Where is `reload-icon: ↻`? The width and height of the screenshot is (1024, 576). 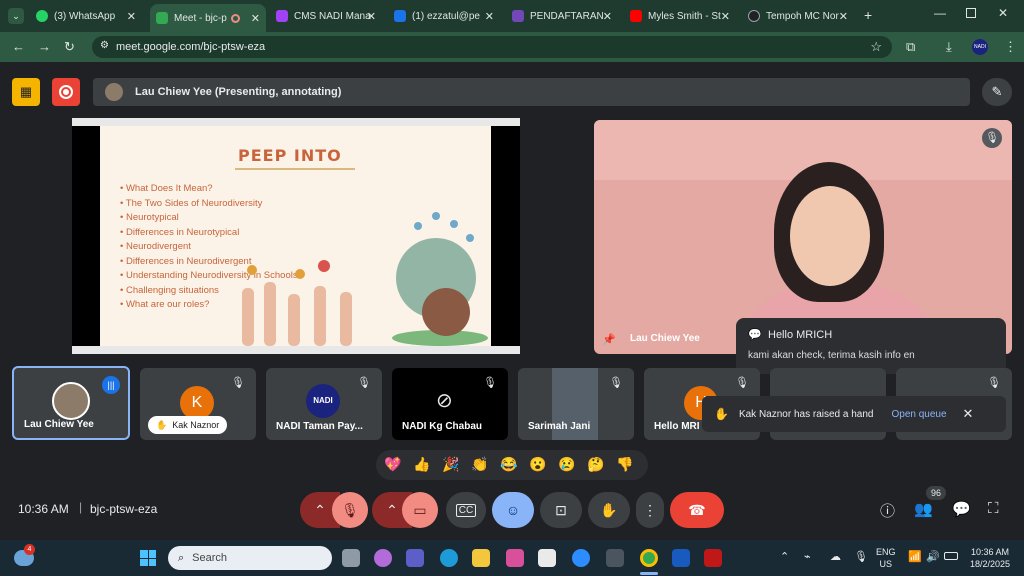
reload-icon: ↻ is located at coordinates (69, 47).